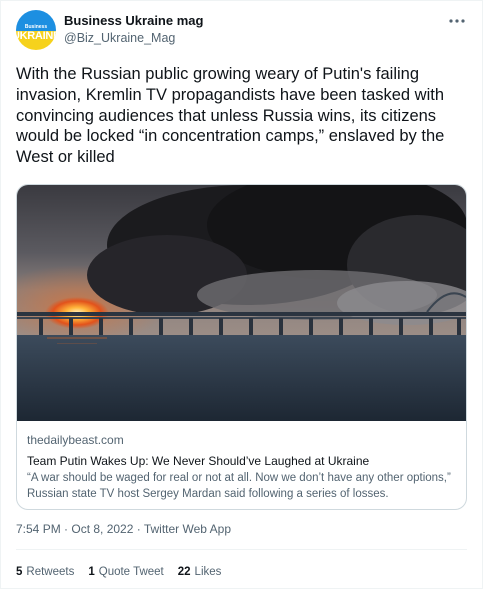 Image resolution: width=483 pixels, height=589 pixels. Describe the element at coordinates (19, 572) in the screenshot. I see `retweets-count: 5` at that location.